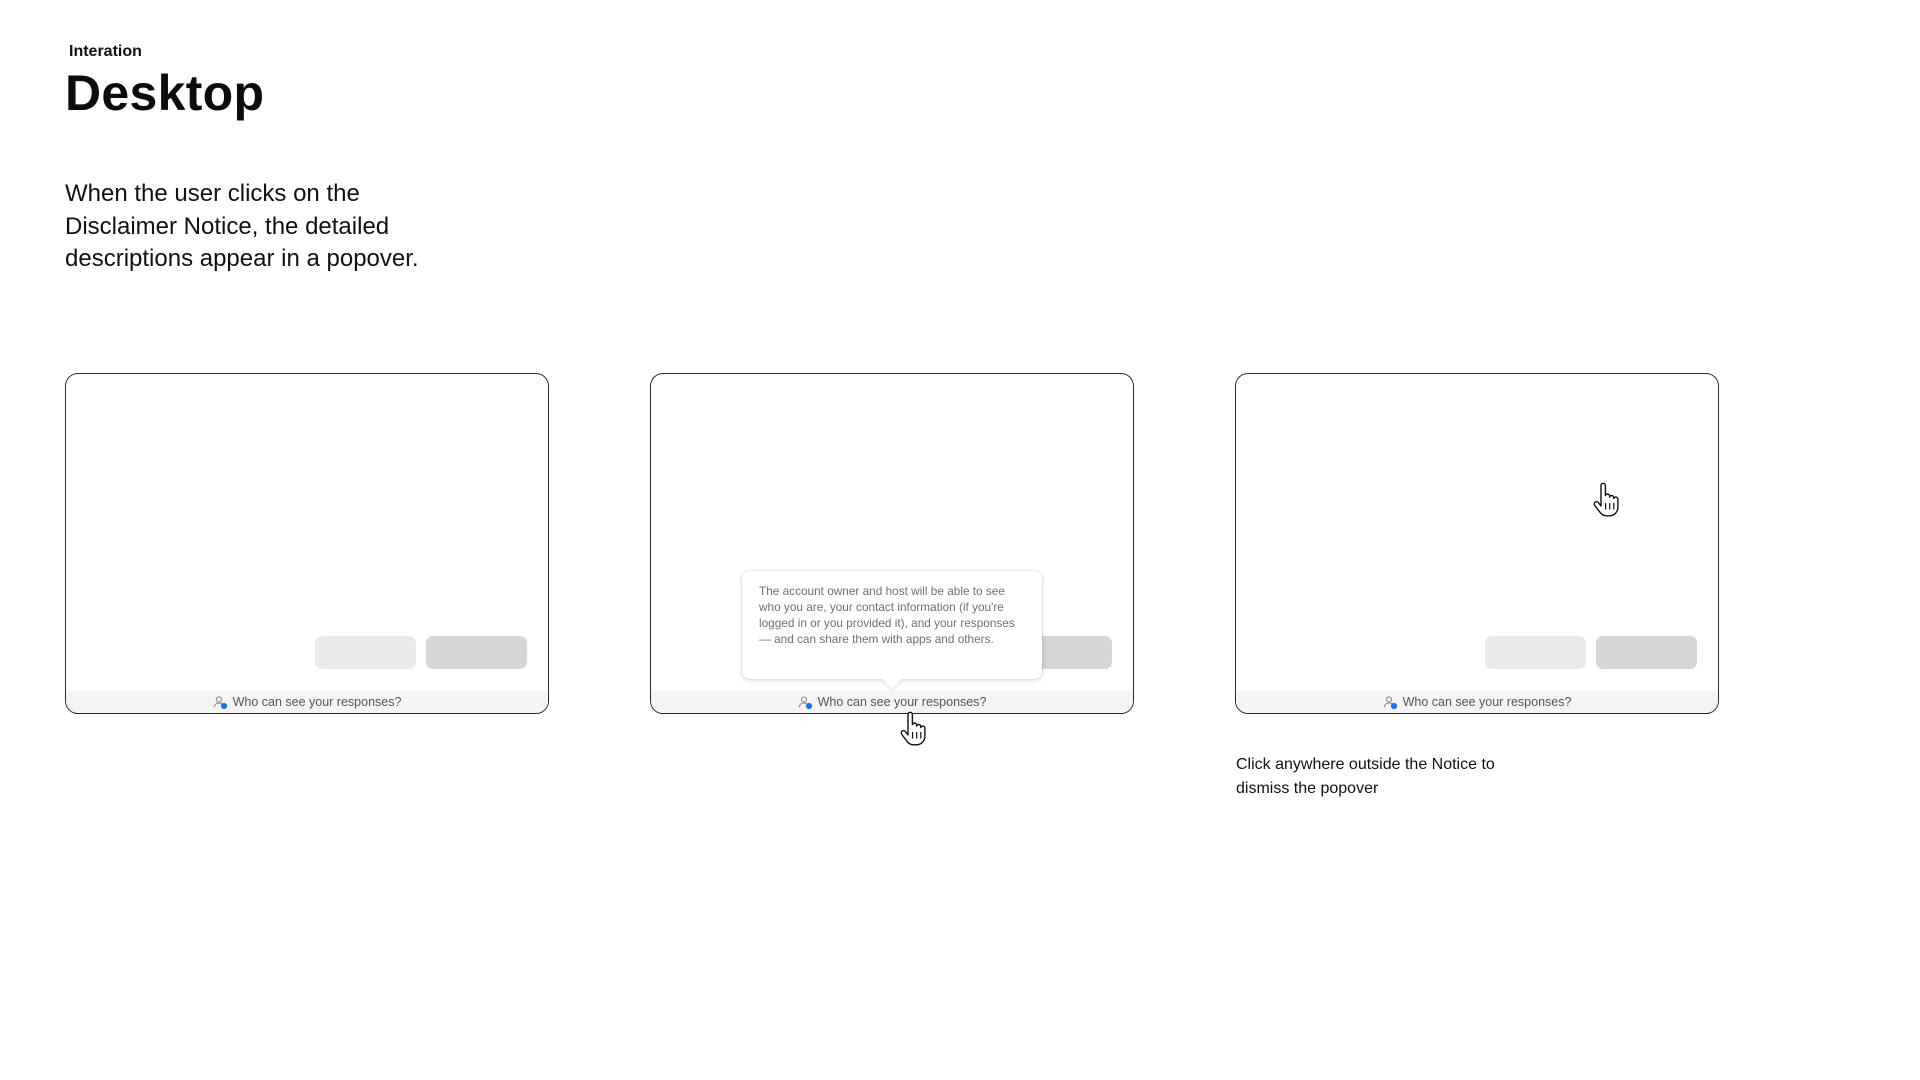 This screenshot has height=1080, width=1920. What do you see at coordinates (307, 543) in the screenshot?
I see `desktop-frame-default: Who can see your responses?` at bounding box center [307, 543].